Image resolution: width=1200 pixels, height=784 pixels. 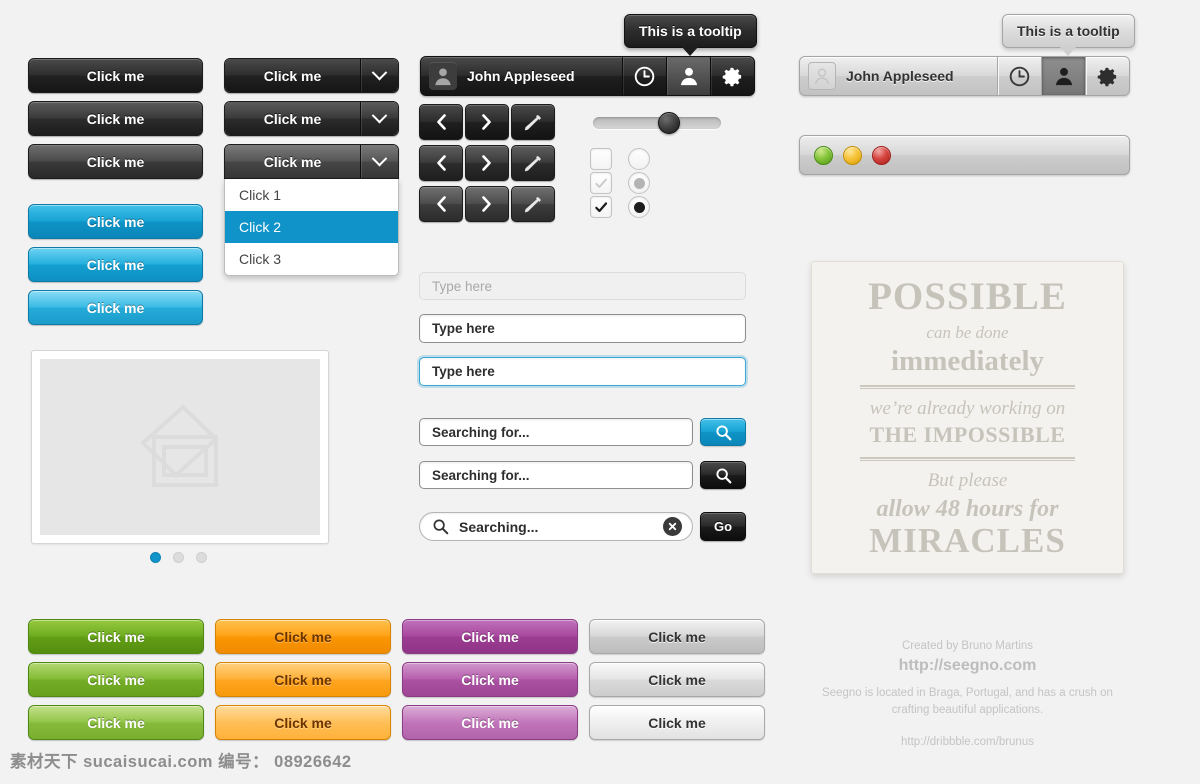 I want to click on credits-site-link: http://seegno.com, so click(x=967, y=666).